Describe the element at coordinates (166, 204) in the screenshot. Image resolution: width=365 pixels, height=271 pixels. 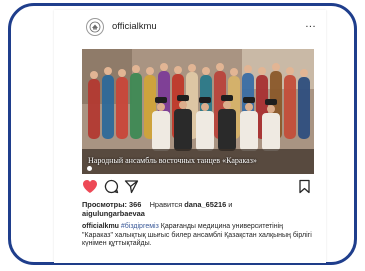
I see `liked-prefix: Нравится` at that location.